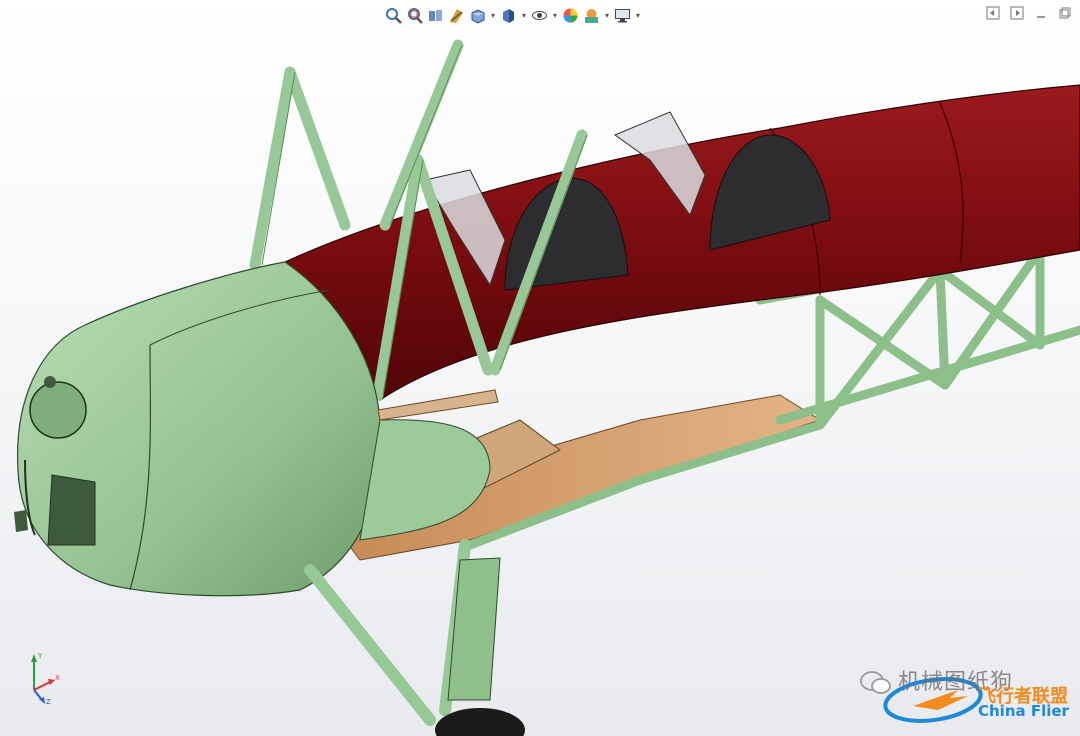 Image resolution: width=1080 pixels, height=736 pixels. I want to click on brand-name-en: China Flier, so click(1023, 711).